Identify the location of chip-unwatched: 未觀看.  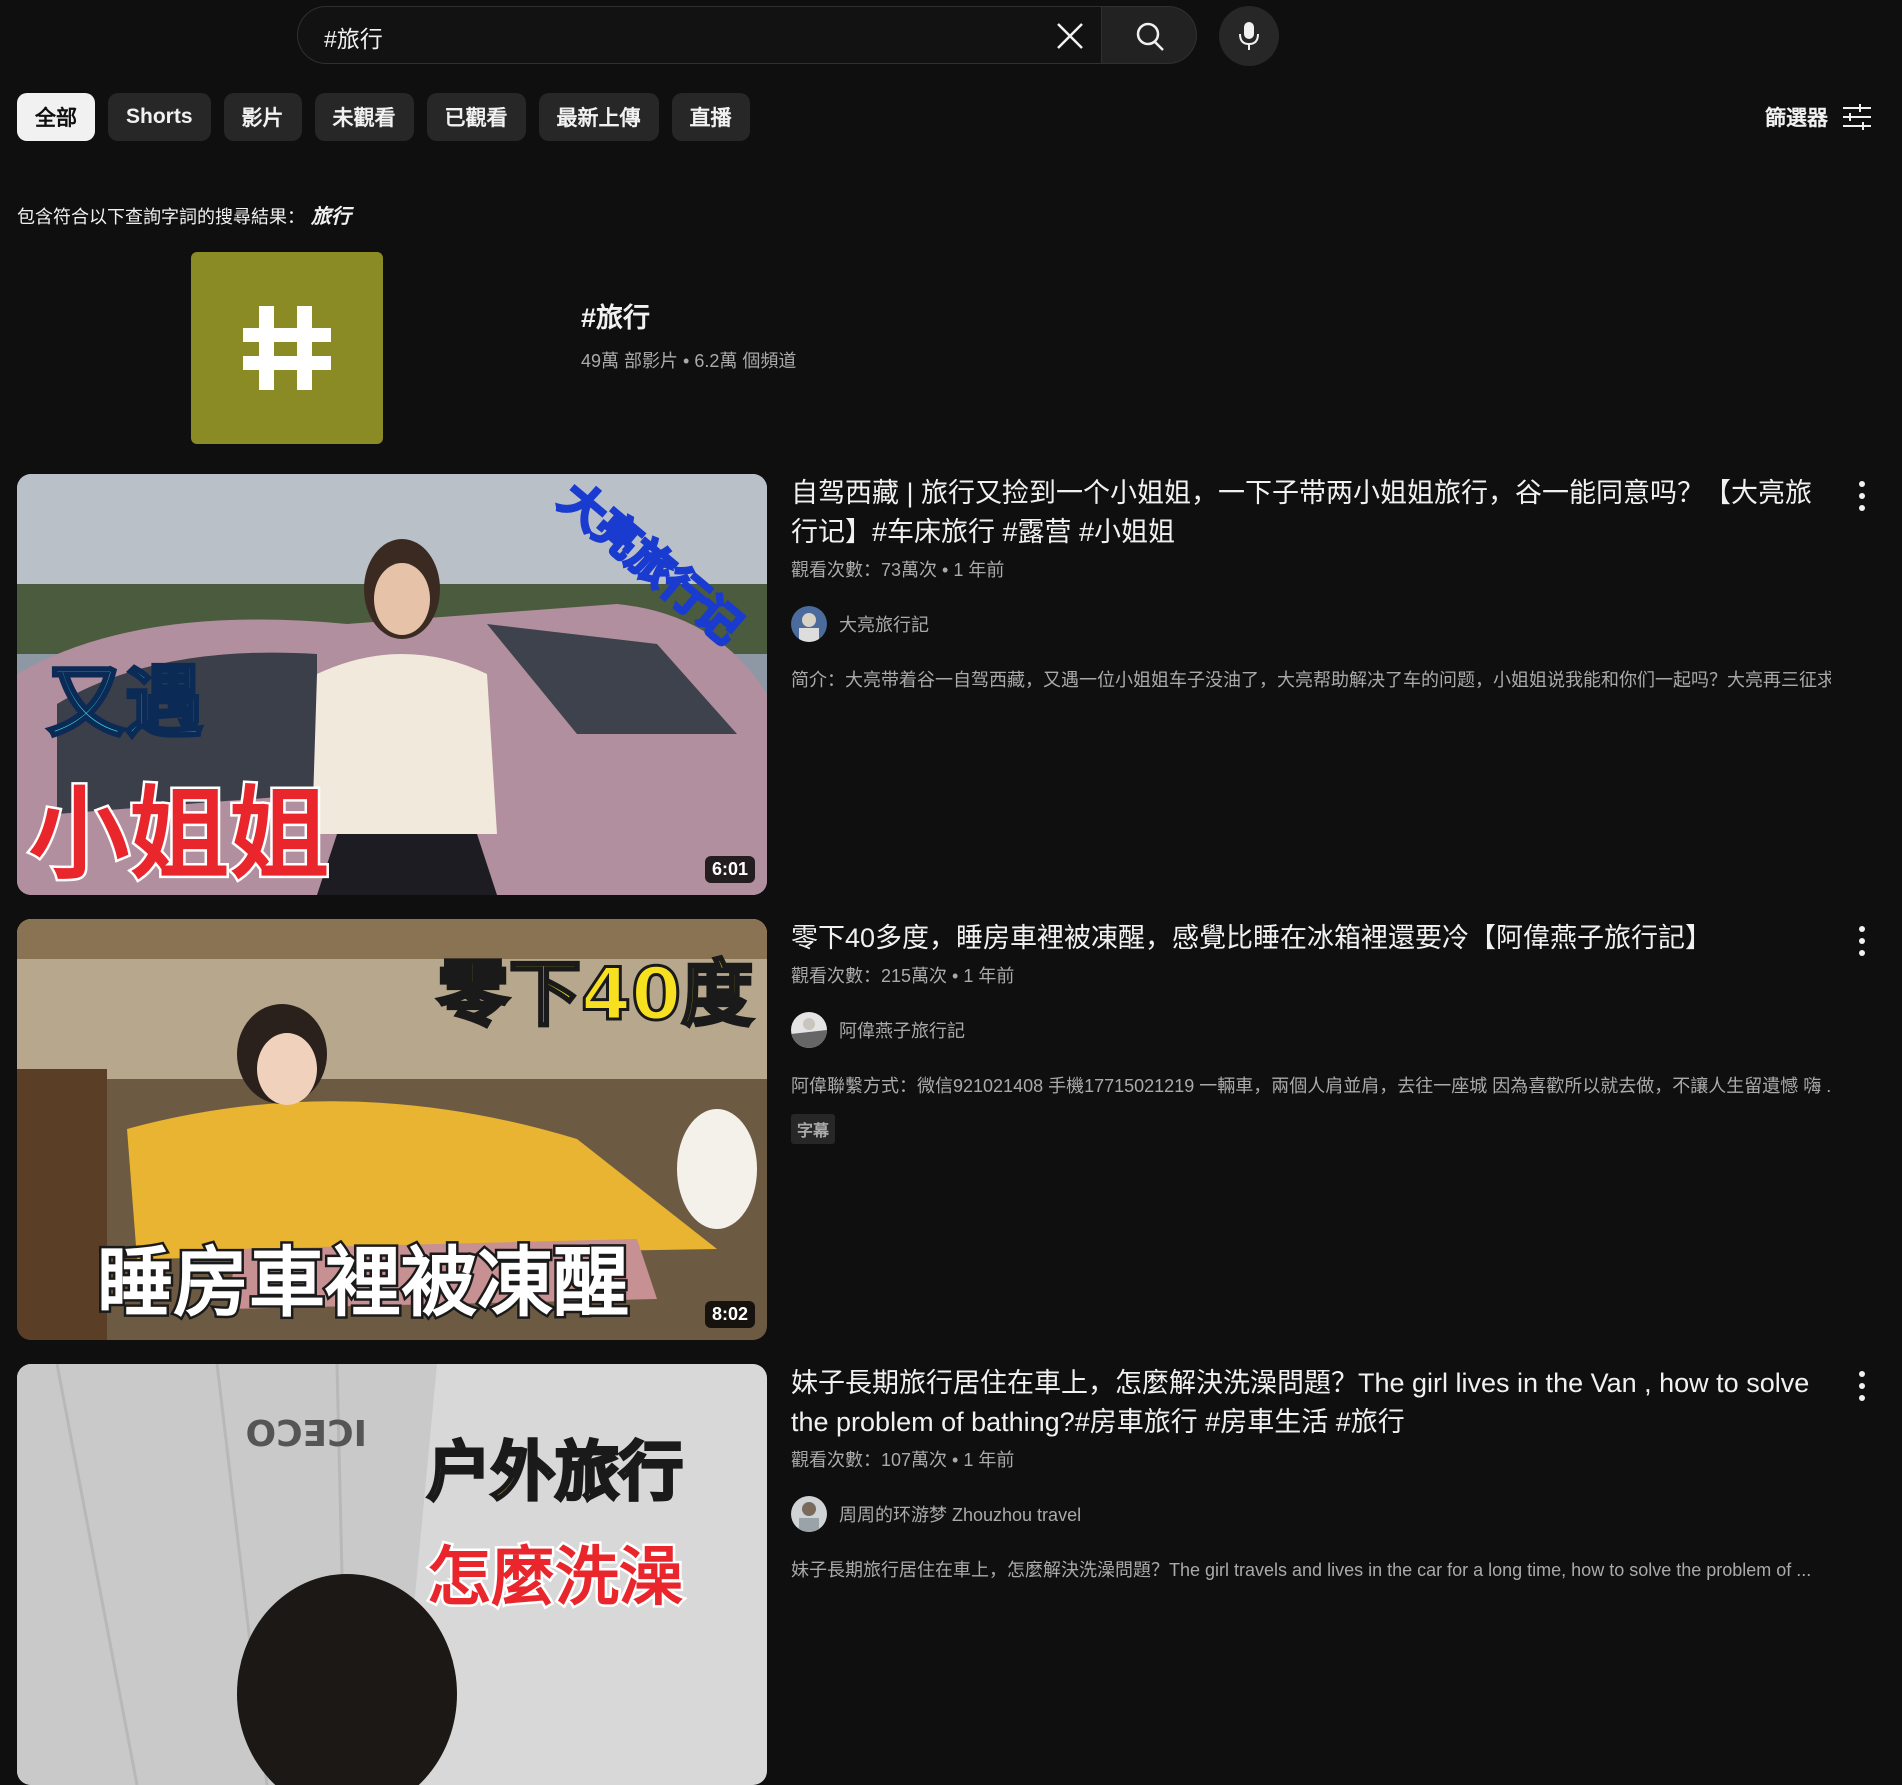
(364, 117).